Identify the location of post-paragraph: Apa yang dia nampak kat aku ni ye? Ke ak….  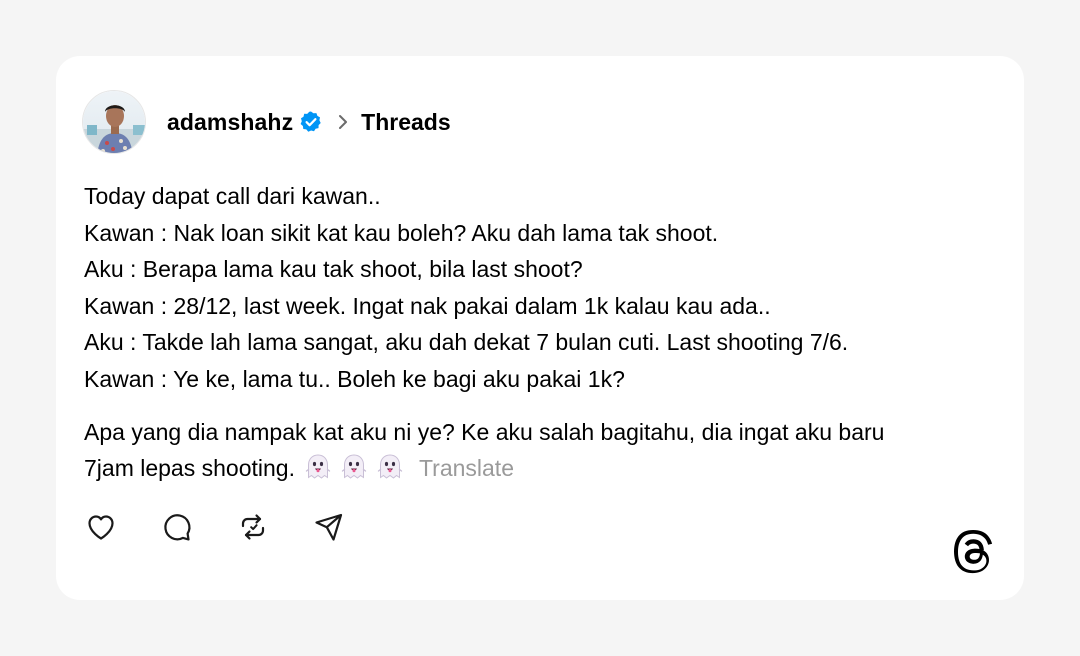
(544, 450).